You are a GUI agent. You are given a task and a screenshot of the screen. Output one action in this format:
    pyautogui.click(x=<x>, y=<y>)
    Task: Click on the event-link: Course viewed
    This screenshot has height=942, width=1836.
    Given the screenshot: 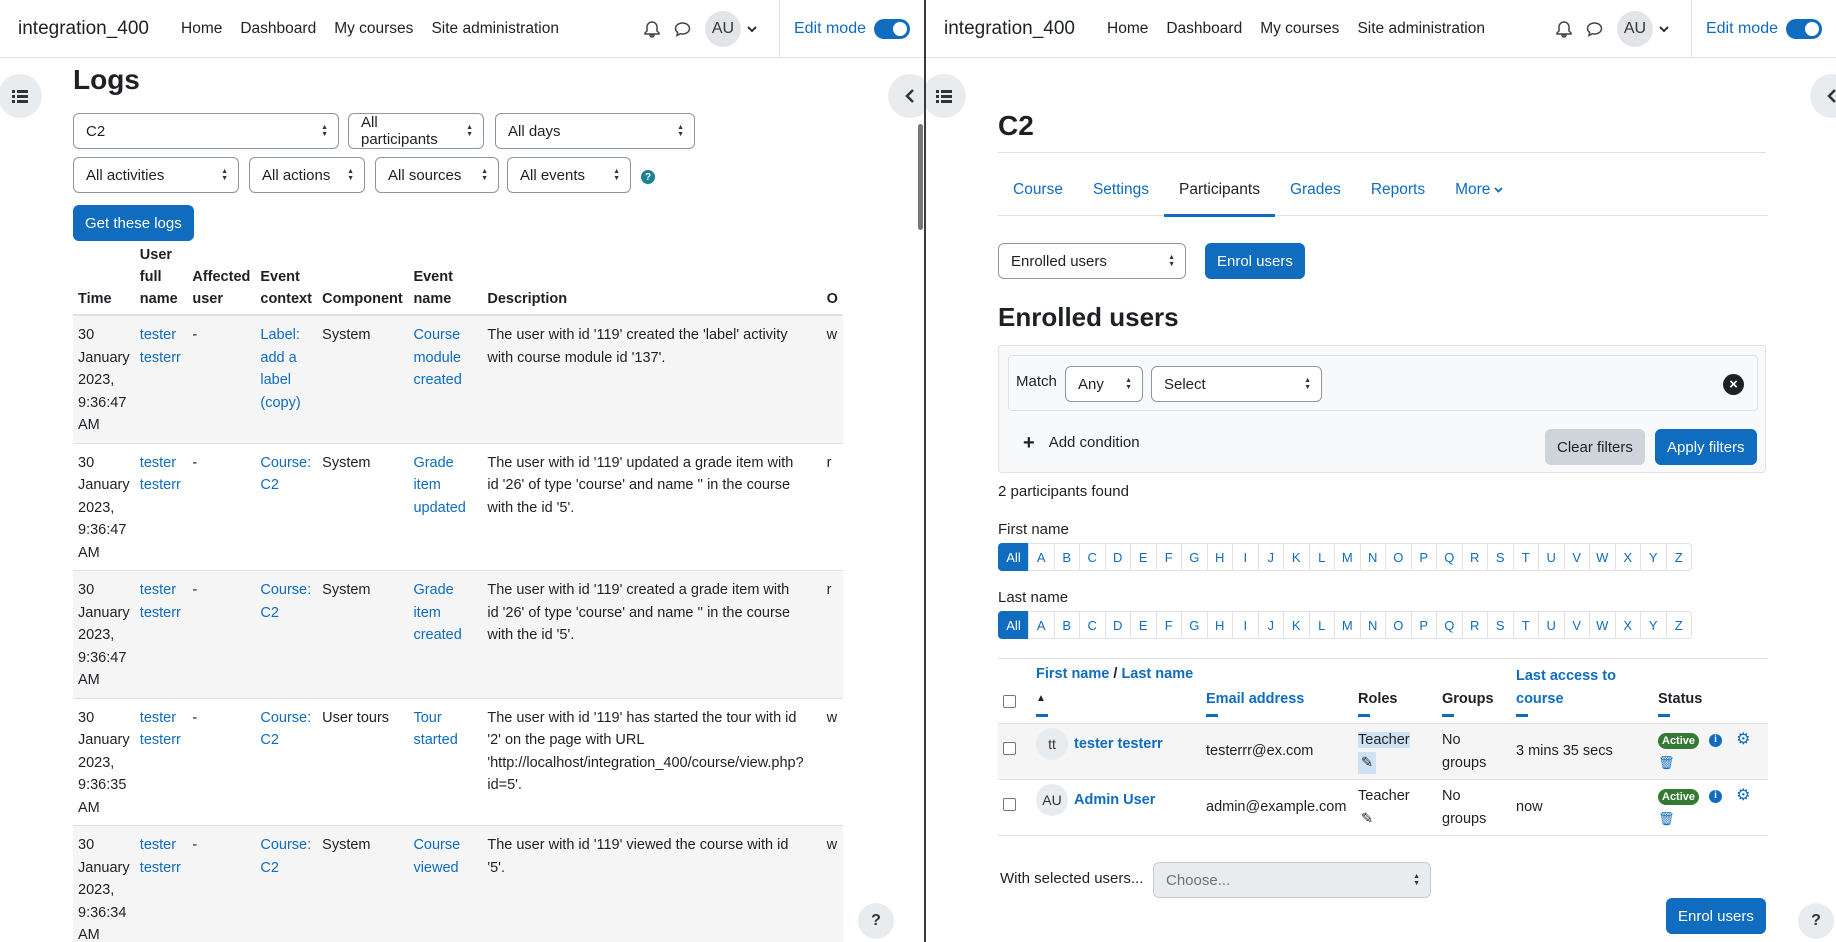 What is the action you would take?
    pyautogui.click(x=436, y=856)
    